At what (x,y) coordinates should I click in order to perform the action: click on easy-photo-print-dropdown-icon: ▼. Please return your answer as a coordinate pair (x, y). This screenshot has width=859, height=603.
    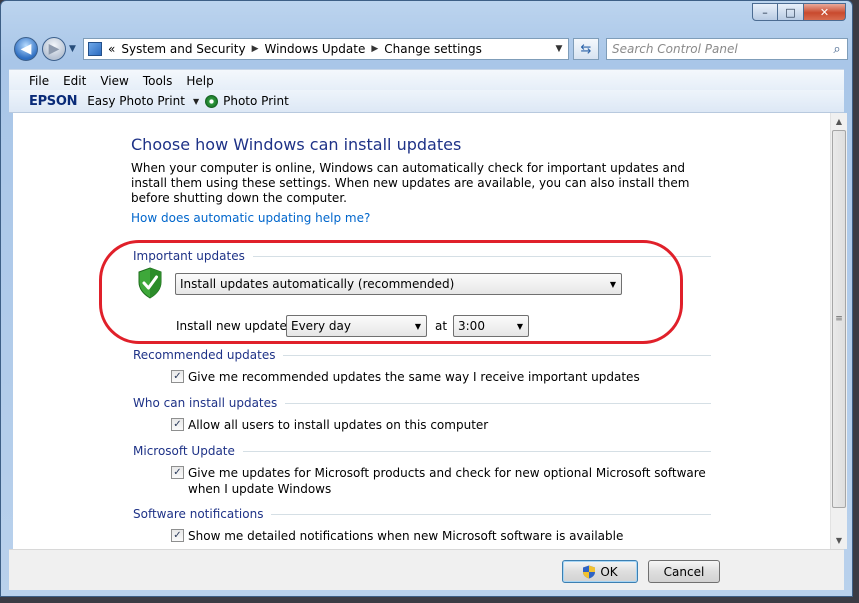
    Looking at the image, I should click on (196, 101).